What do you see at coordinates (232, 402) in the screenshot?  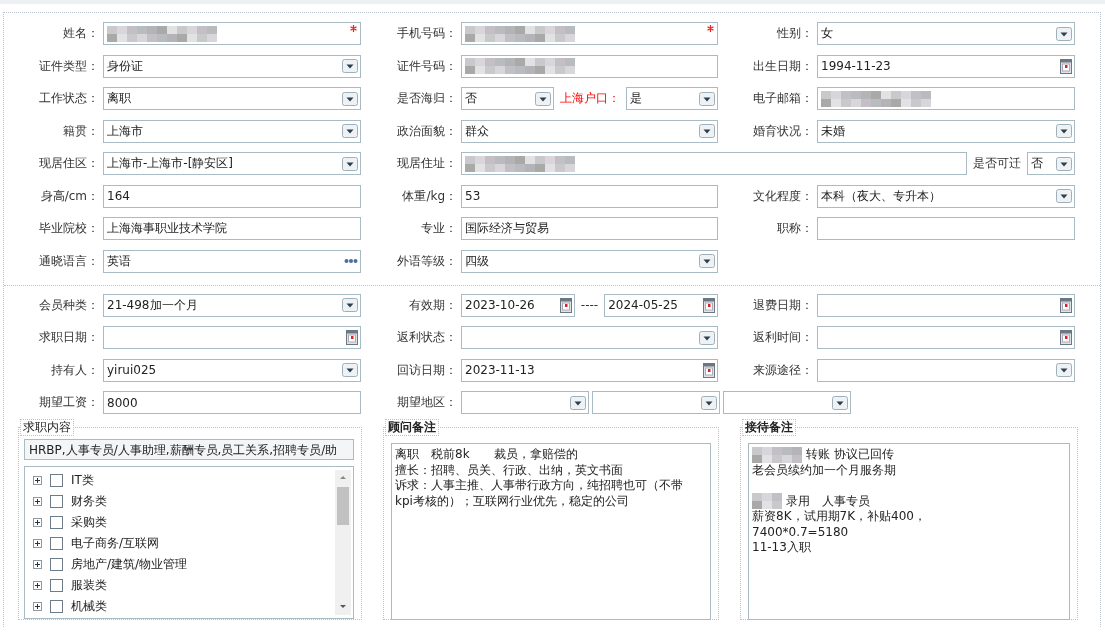 I see `text-field: 8000` at bounding box center [232, 402].